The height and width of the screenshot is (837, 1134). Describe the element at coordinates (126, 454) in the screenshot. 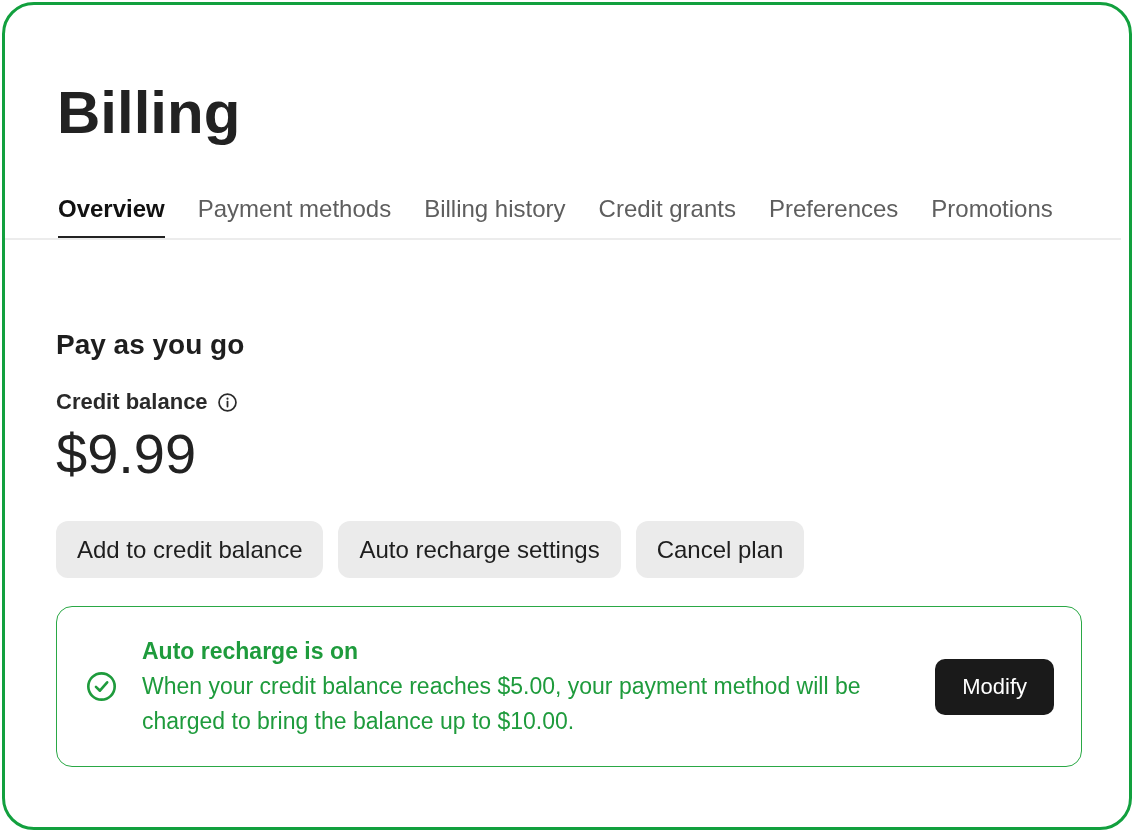

I see `balance-amount: $9.99` at that location.